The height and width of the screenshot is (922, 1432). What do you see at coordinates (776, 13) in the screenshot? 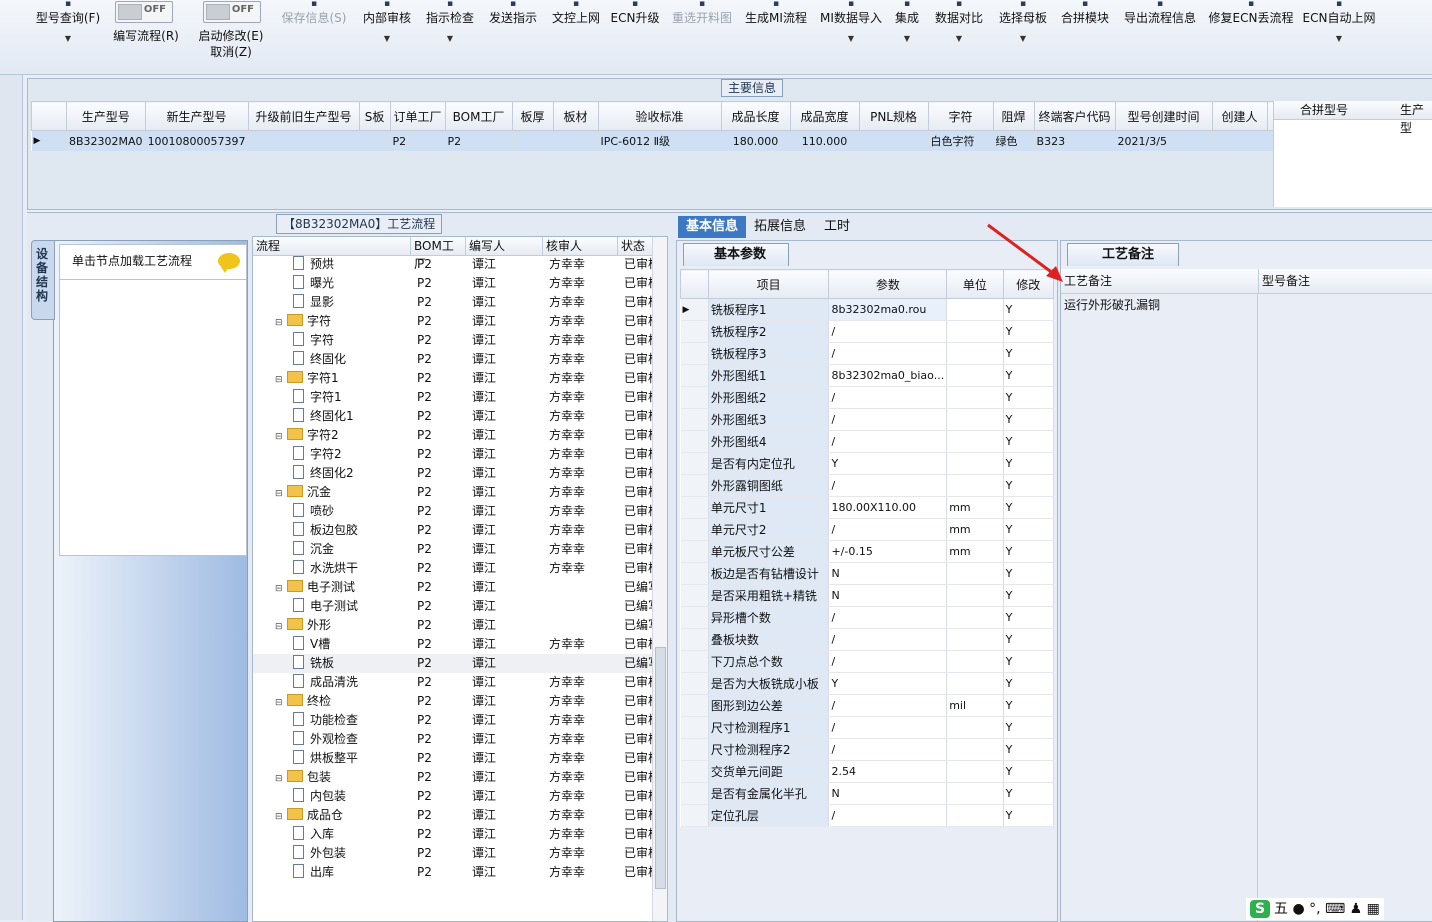
I see `toolbar-button: ▪ 生成MI流程` at bounding box center [776, 13].